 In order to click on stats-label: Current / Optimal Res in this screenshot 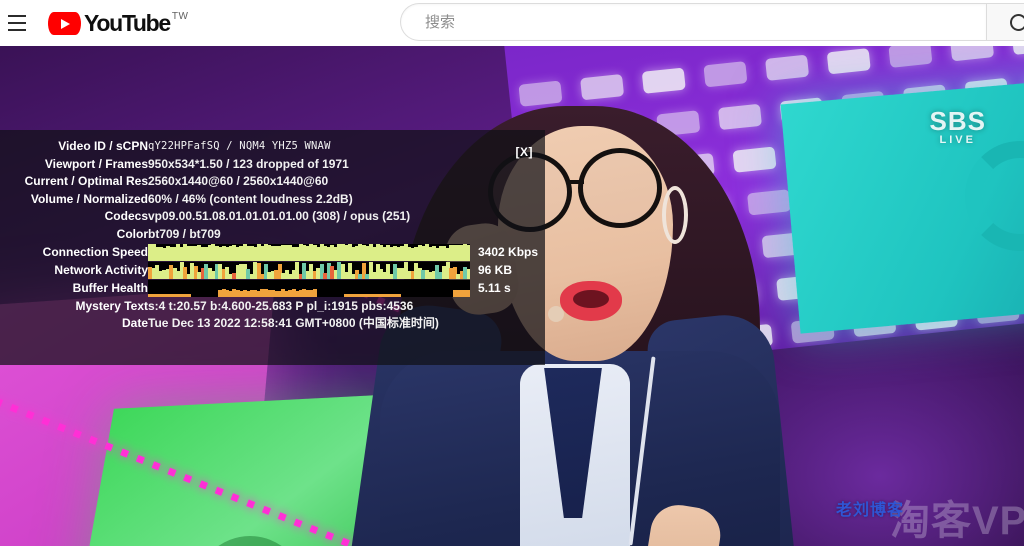, I will do `click(86, 181)`.